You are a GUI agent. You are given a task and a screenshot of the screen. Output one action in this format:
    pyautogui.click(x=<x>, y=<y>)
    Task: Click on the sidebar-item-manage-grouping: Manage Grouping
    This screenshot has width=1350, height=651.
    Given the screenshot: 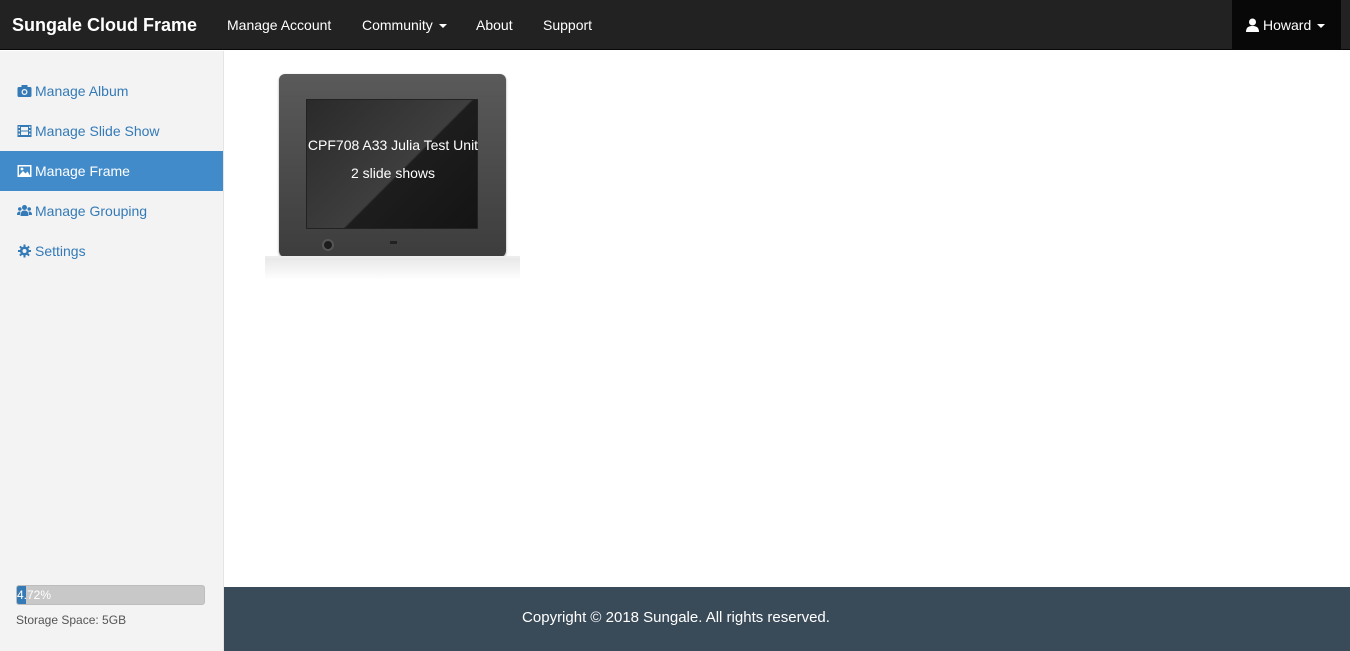 What is the action you would take?
    pyautogui.click(x=111, y=211)
    